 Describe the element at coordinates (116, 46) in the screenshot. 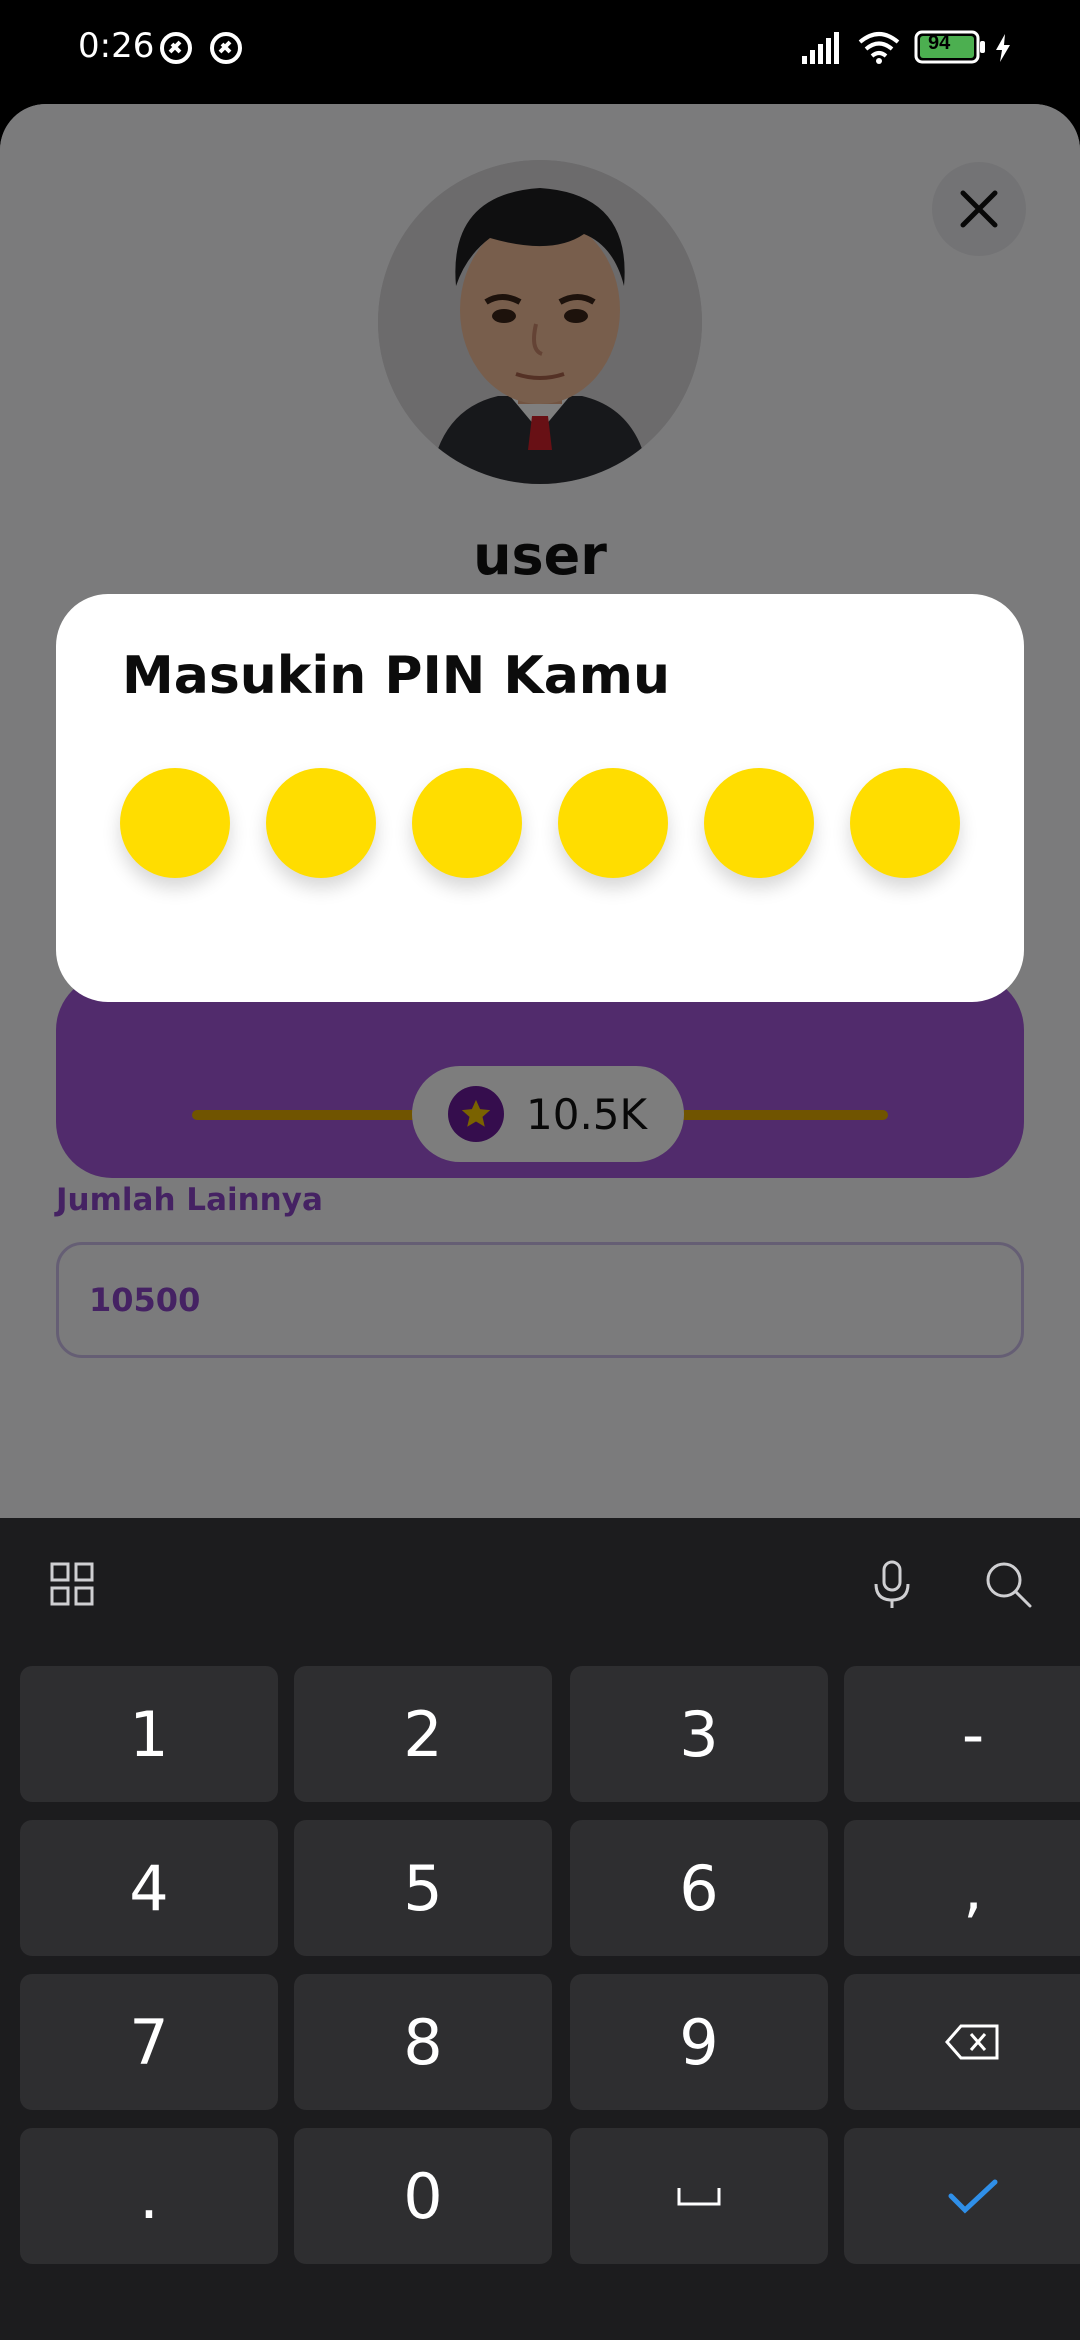

I see `status-time: 0:26` at that location.